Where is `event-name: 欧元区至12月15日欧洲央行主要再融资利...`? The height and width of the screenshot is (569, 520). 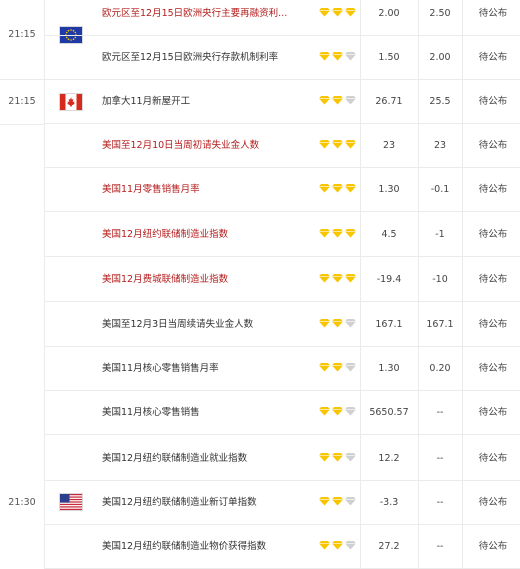 event-name: 欧元区至12月15日欧洲央行主要再融资利... is located at coordinates (203, 17).